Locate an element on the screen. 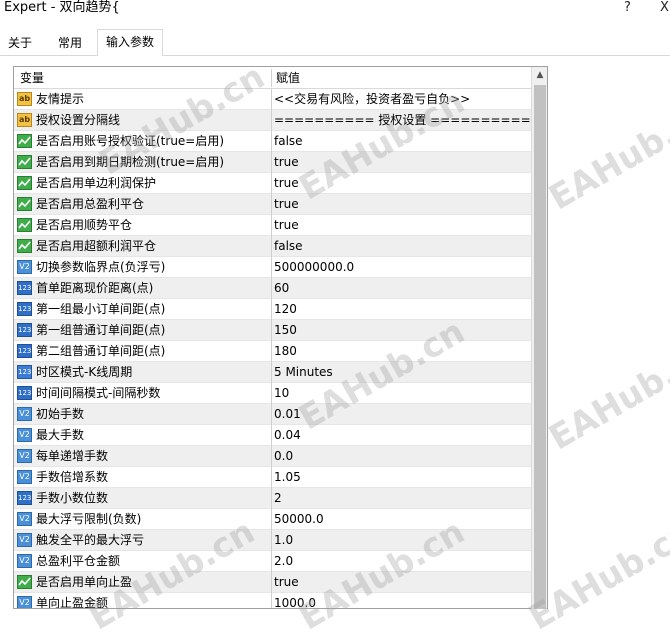 This screenshot has width=670, height=638. parameter-value: 10 is located at coordinates (281, 393).